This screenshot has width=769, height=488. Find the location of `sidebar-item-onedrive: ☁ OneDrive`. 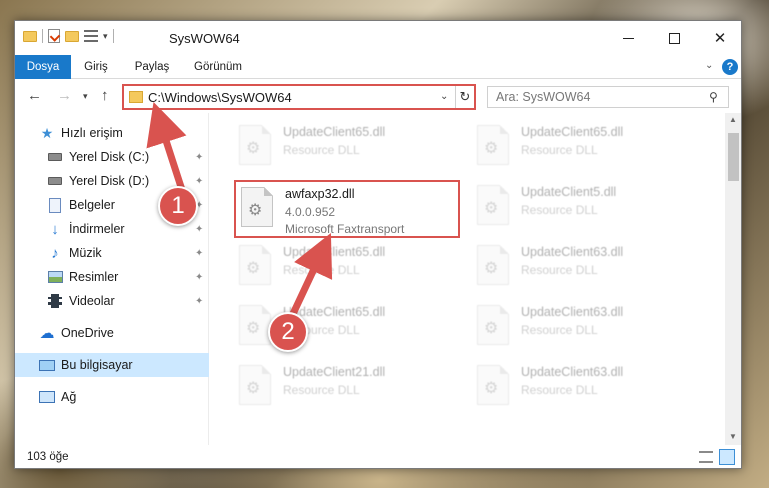

sidebar-item-onedrive: ☁ OneDrive is located at coordinates (112, 333).